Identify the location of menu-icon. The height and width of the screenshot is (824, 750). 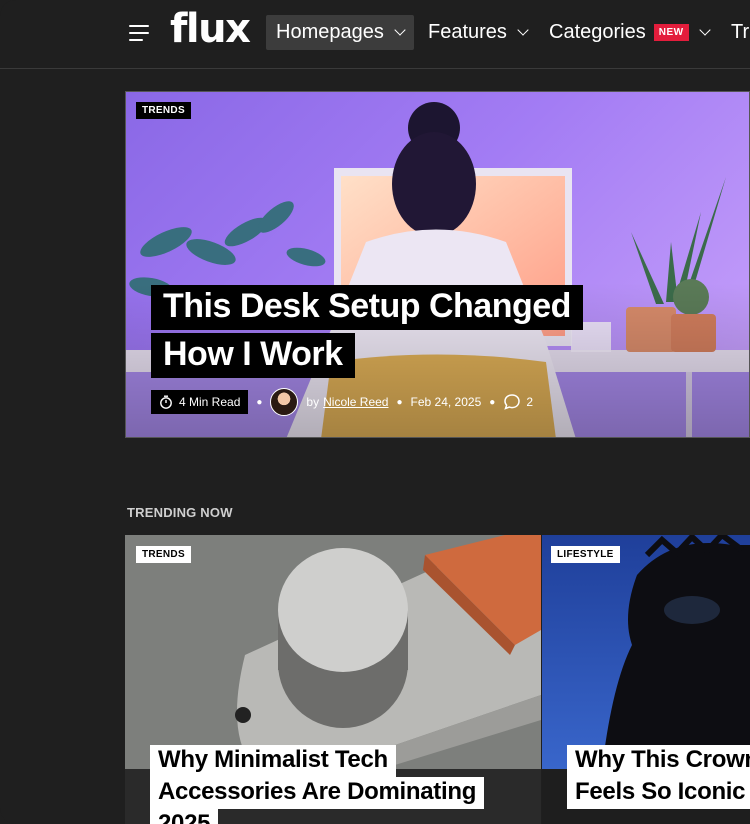
(140, 33).